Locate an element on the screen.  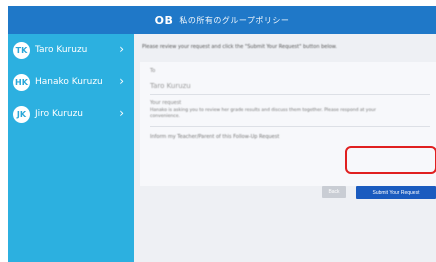
app-title: 私の所有のグループポリシー is located at coordinates (234, 20).